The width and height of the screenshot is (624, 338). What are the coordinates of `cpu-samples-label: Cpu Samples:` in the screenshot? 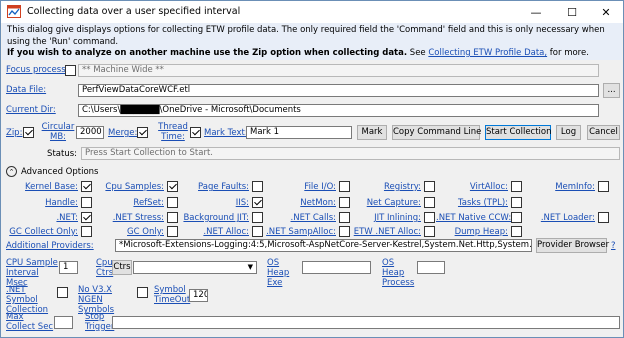 It's located at (128, 187).